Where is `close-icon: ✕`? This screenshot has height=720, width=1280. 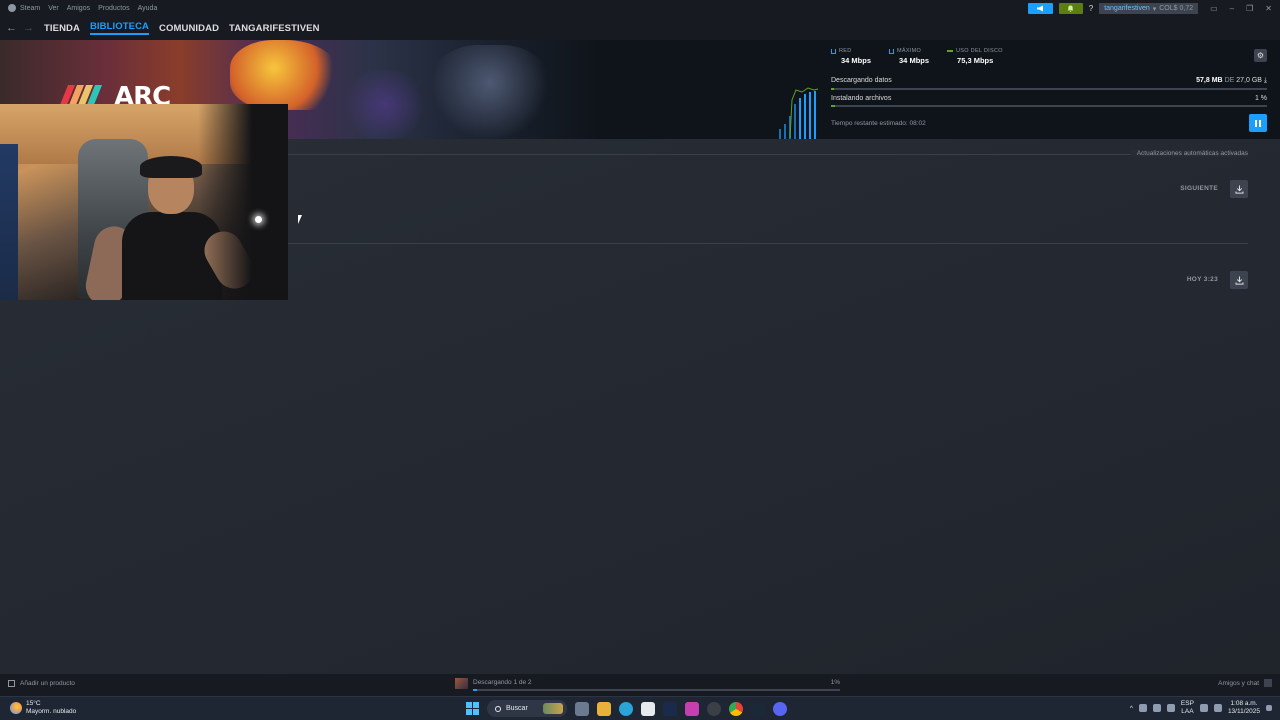 close-icon: ✕ is located at coordinates (1268, 8).